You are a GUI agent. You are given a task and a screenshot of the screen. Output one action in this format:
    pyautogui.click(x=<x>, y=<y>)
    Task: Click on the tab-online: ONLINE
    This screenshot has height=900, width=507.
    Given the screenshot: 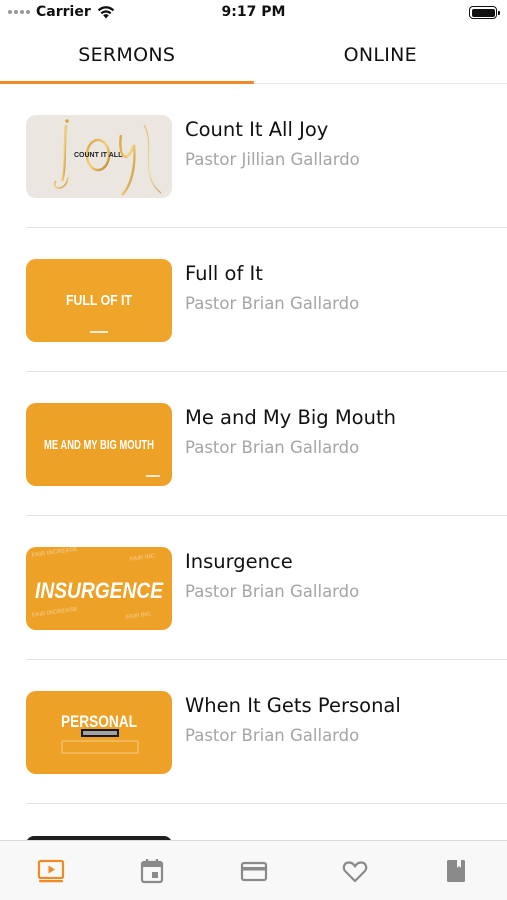 What is the action you would take?
    pyautogui.click(x=380, y=57)
    